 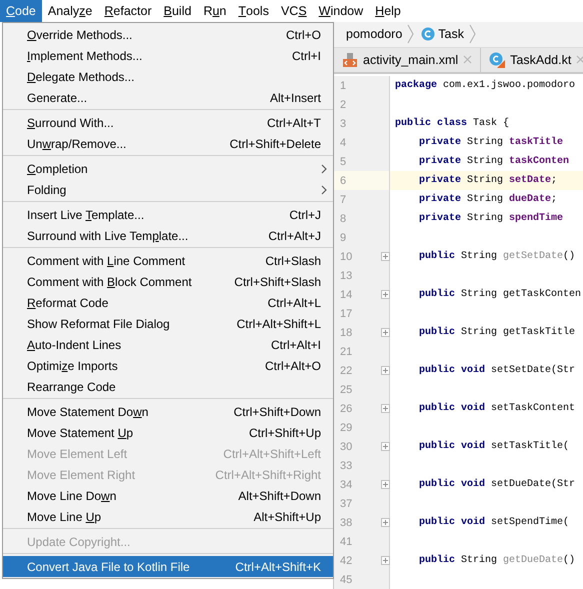 I want to click on line-number: 7, so click(x=343, y=200).